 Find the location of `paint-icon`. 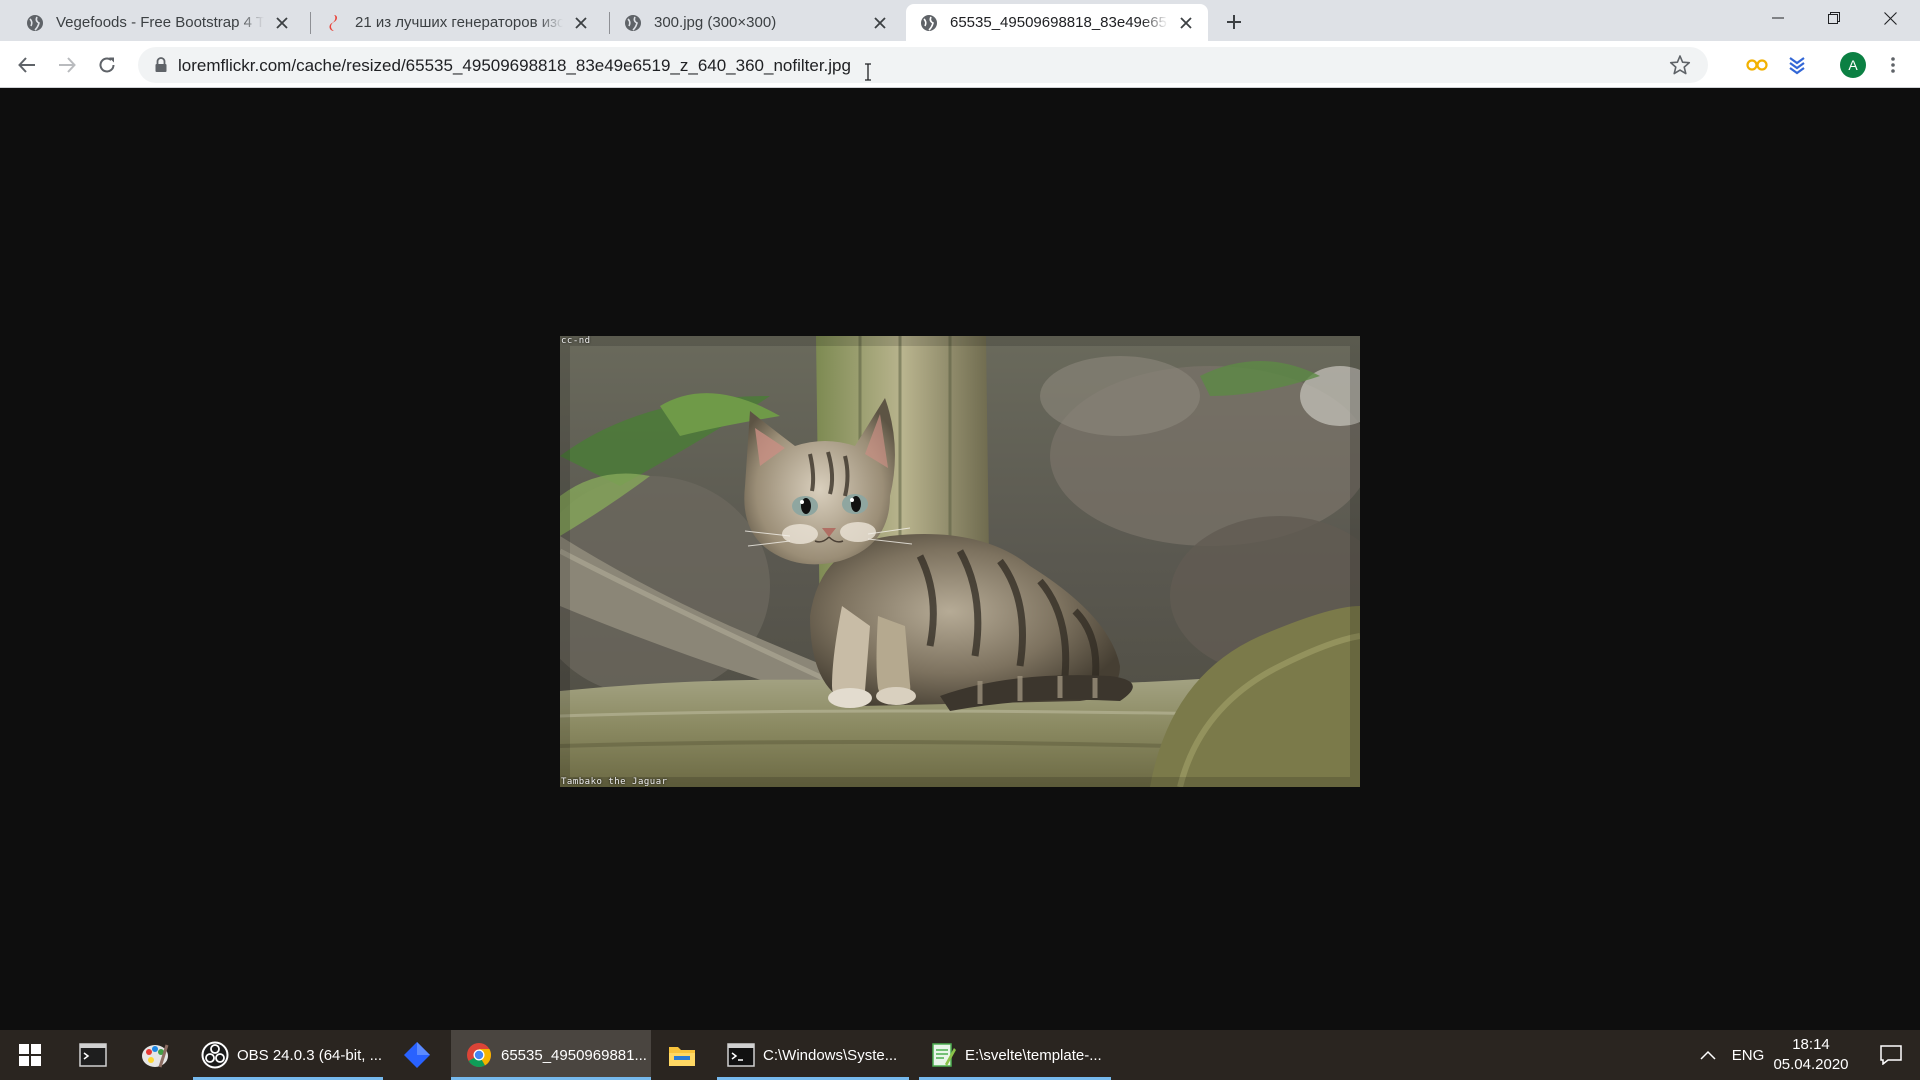

paint-icon is located at coordinates (155, 1056).